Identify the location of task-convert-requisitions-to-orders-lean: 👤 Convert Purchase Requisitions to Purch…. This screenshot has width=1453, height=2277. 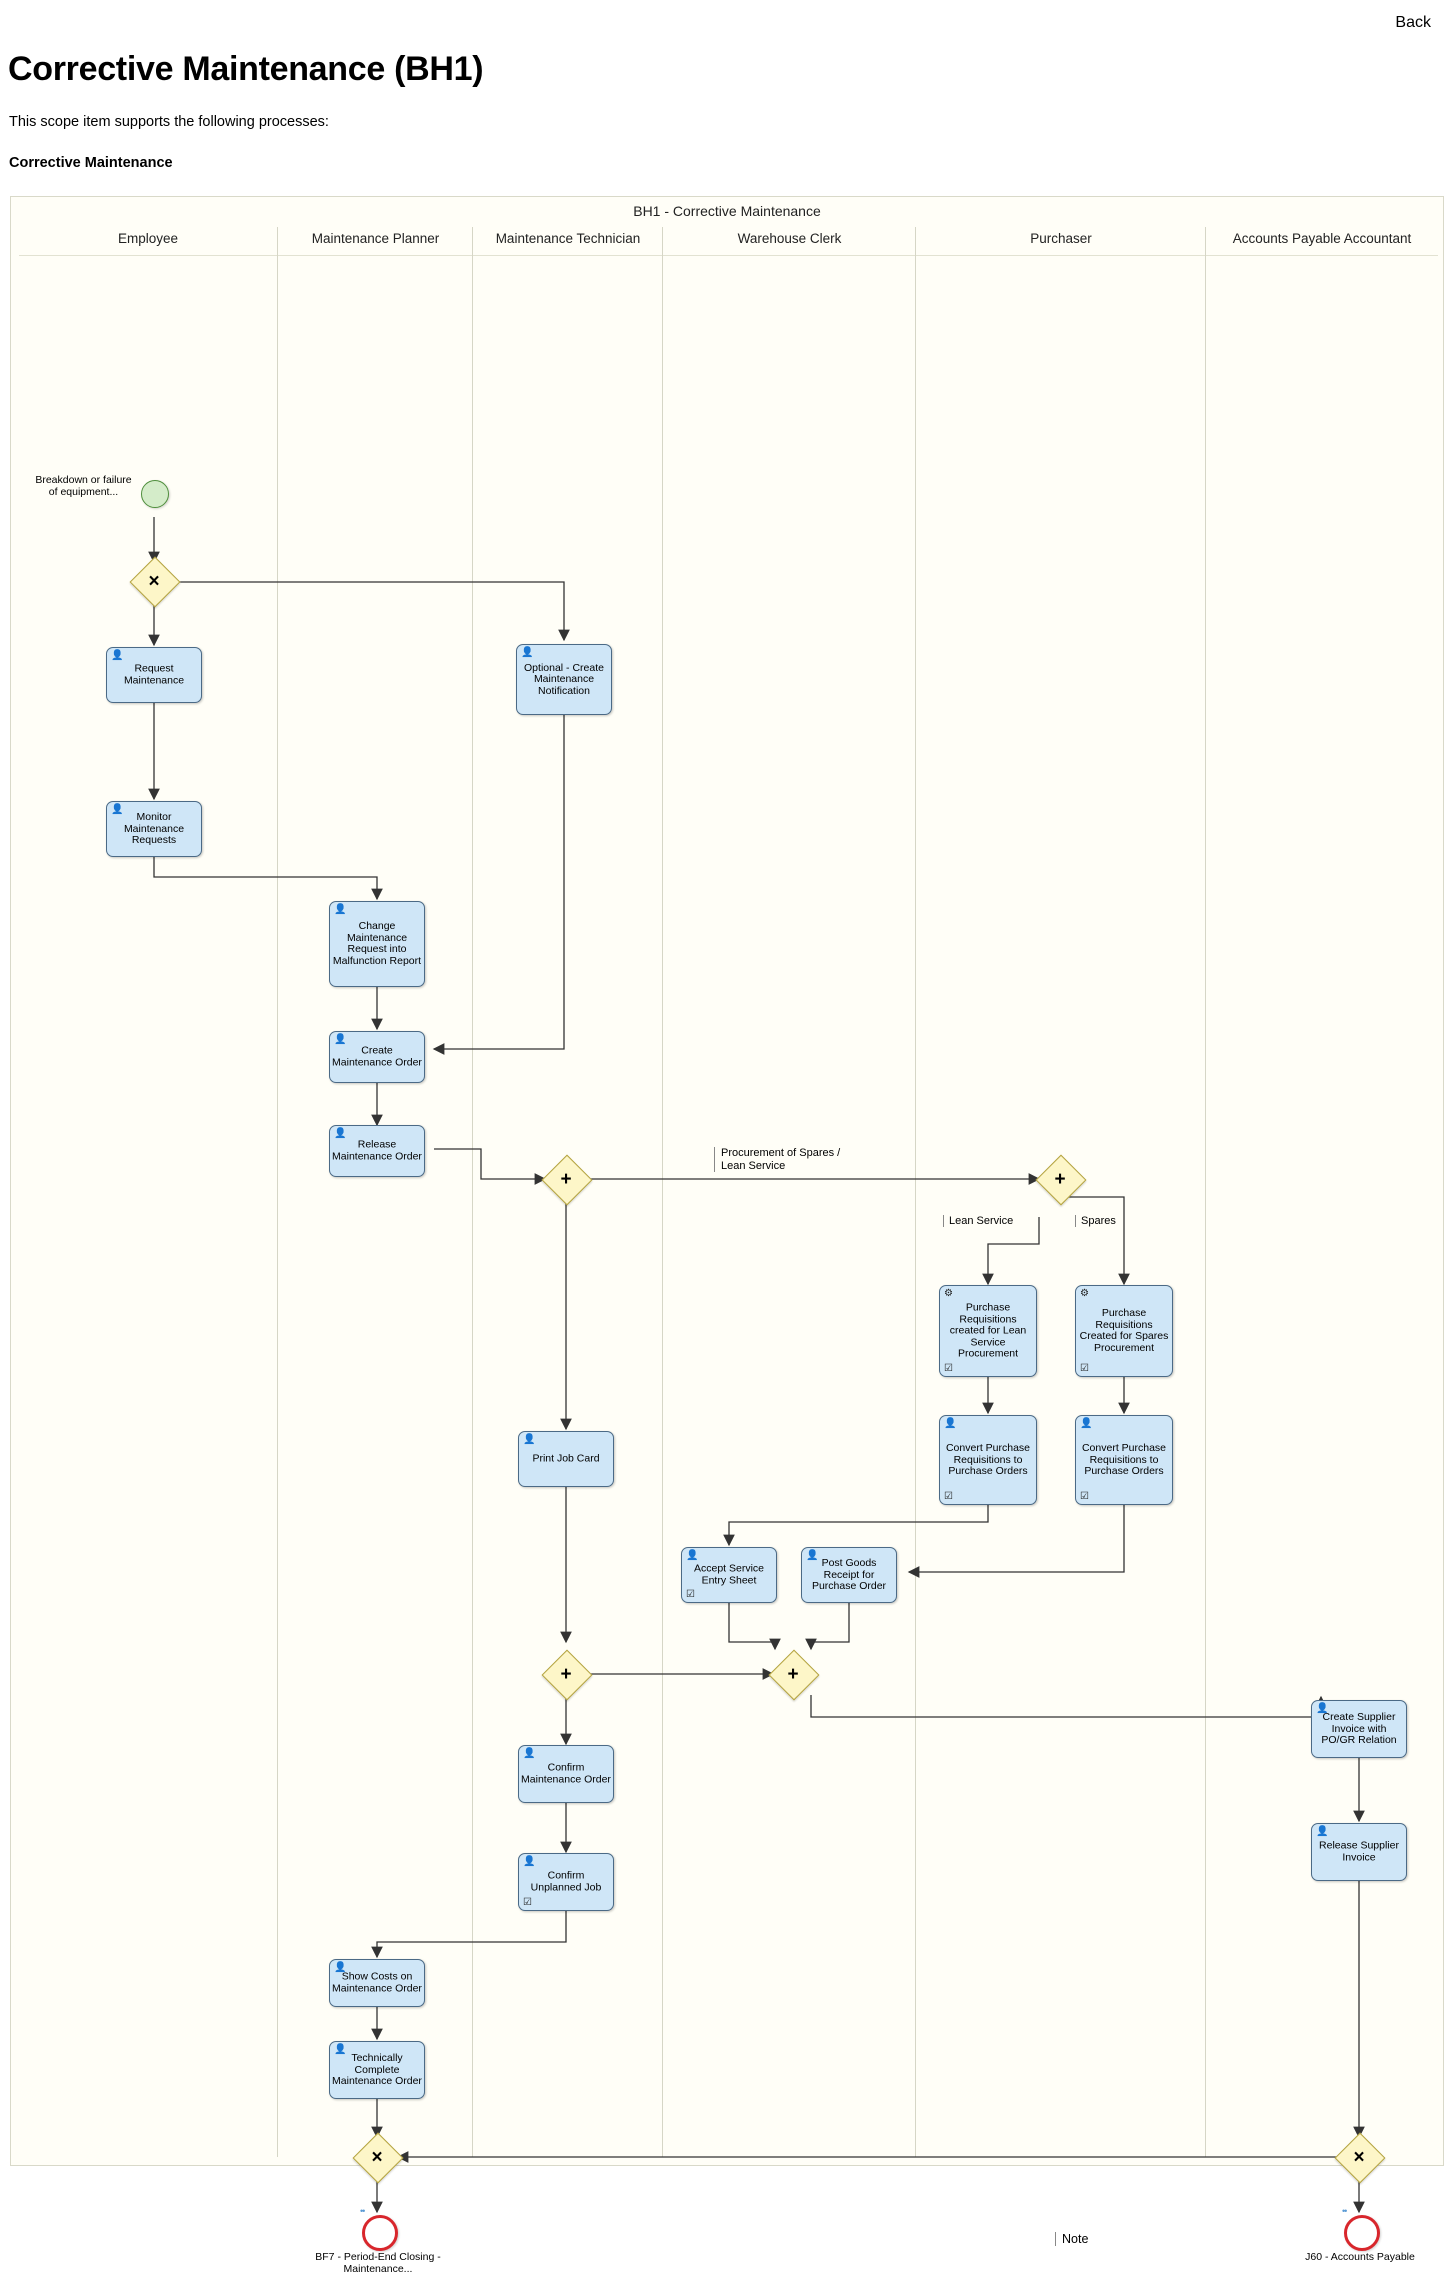
(988, 1460).